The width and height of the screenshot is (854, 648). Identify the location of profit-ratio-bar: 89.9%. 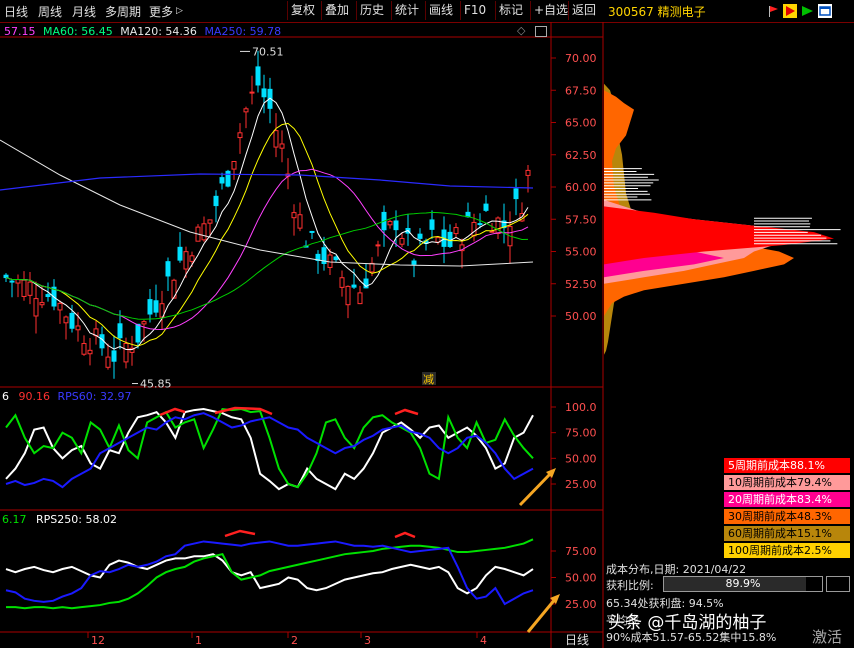
(743, 584).